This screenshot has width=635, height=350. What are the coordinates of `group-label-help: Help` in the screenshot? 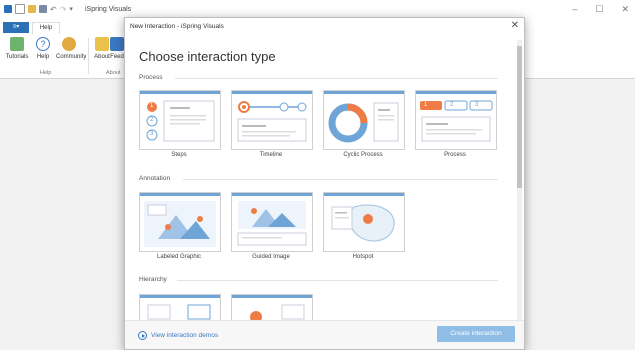 It's located at (46, 73).